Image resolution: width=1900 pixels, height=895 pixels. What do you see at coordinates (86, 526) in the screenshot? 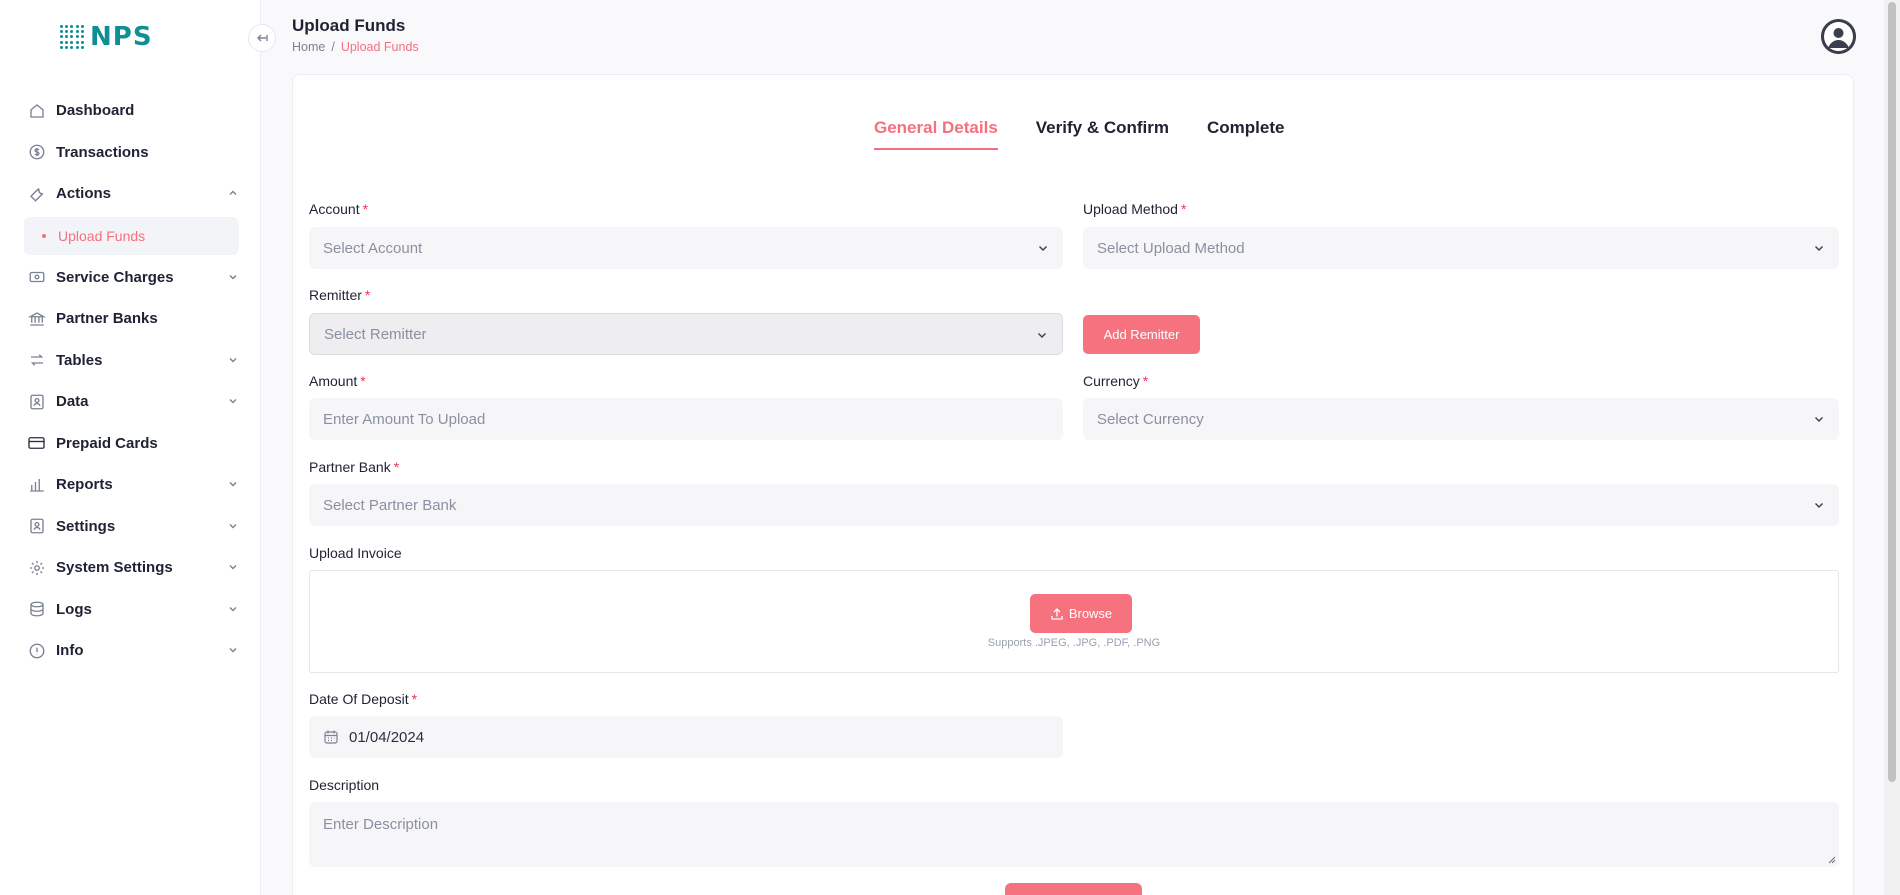
I see `sidebar-item-label: Settings` at bounding box center [86, 526].